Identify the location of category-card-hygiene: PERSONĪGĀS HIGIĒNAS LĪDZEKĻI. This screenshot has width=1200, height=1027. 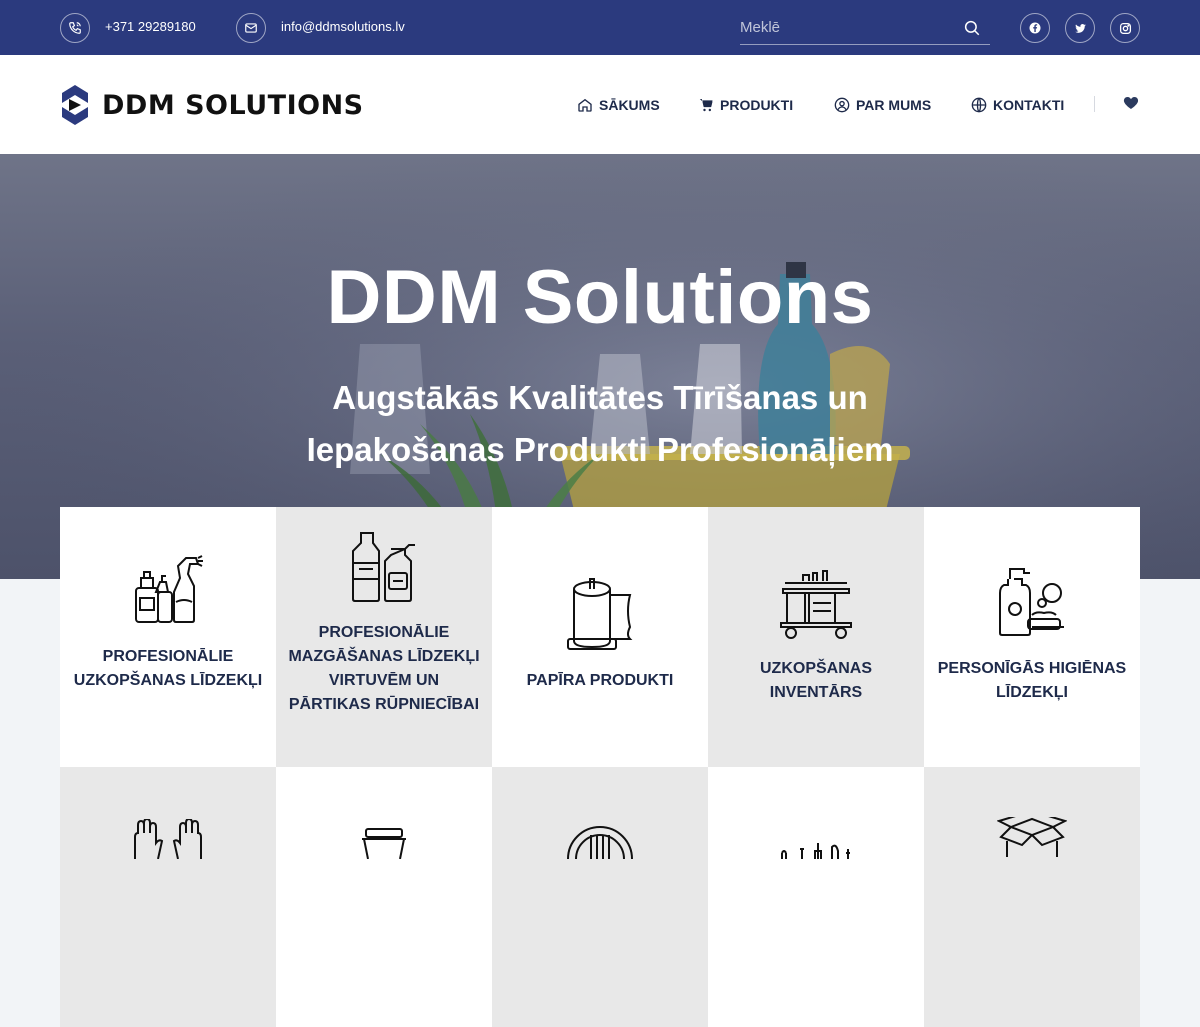
(1032, 637).